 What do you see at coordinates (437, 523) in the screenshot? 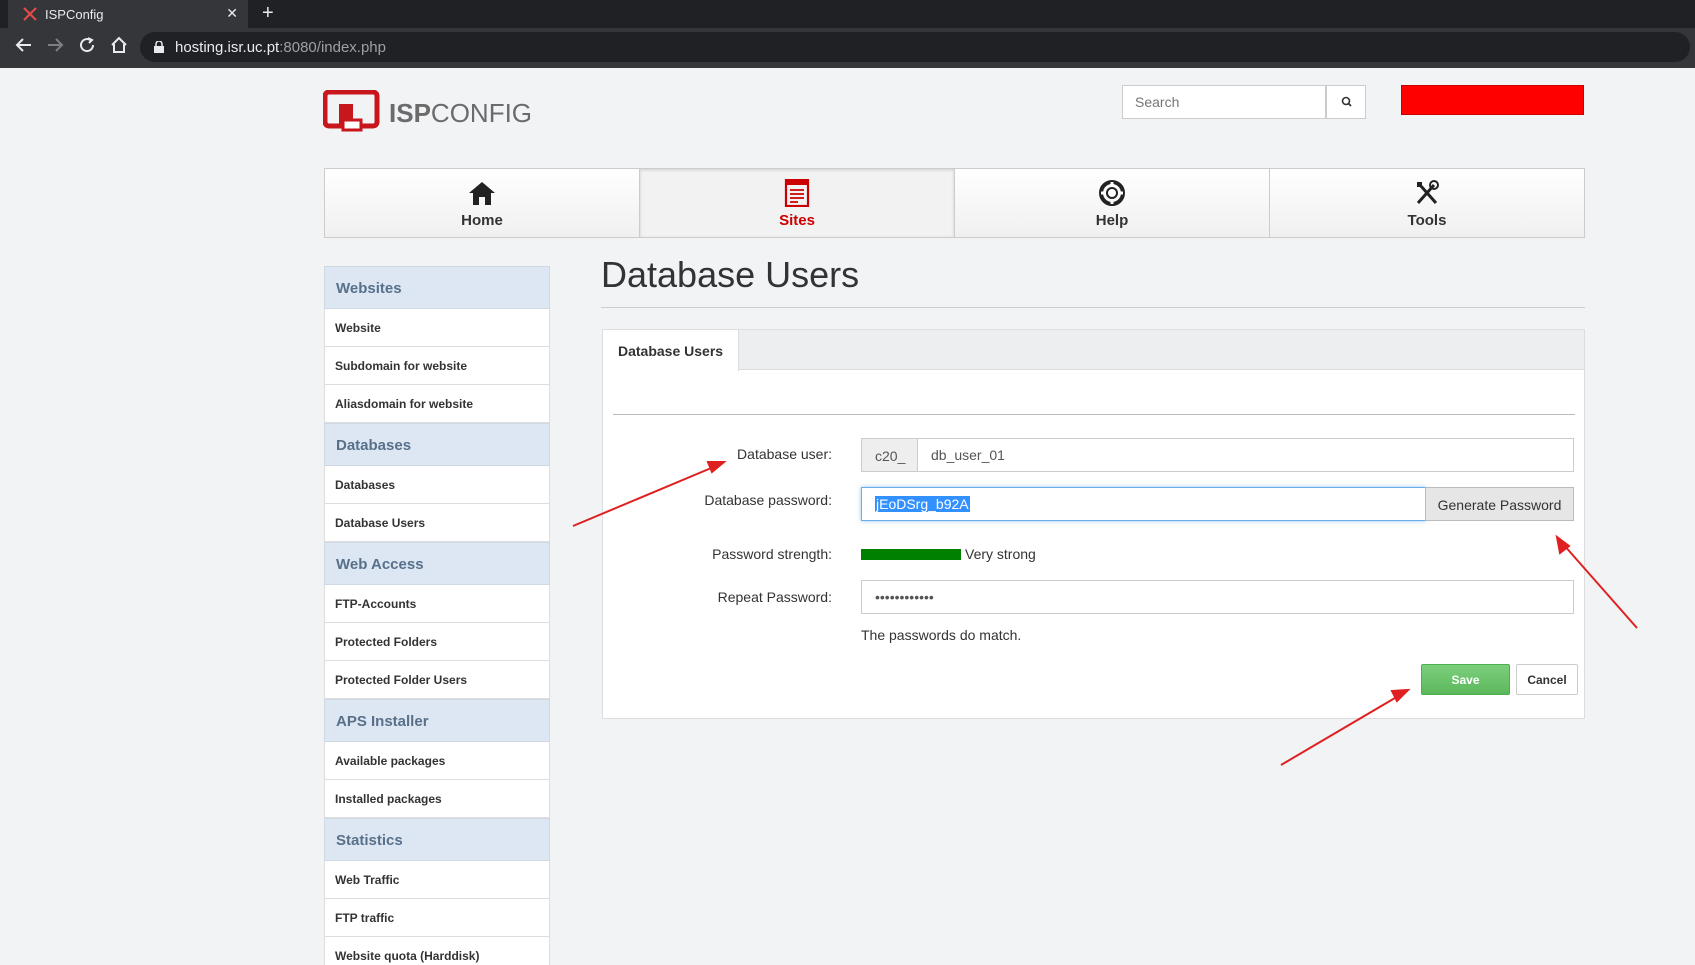
I see `sidebar-item-database-users: Database Users` at bounding box center [437, 523].